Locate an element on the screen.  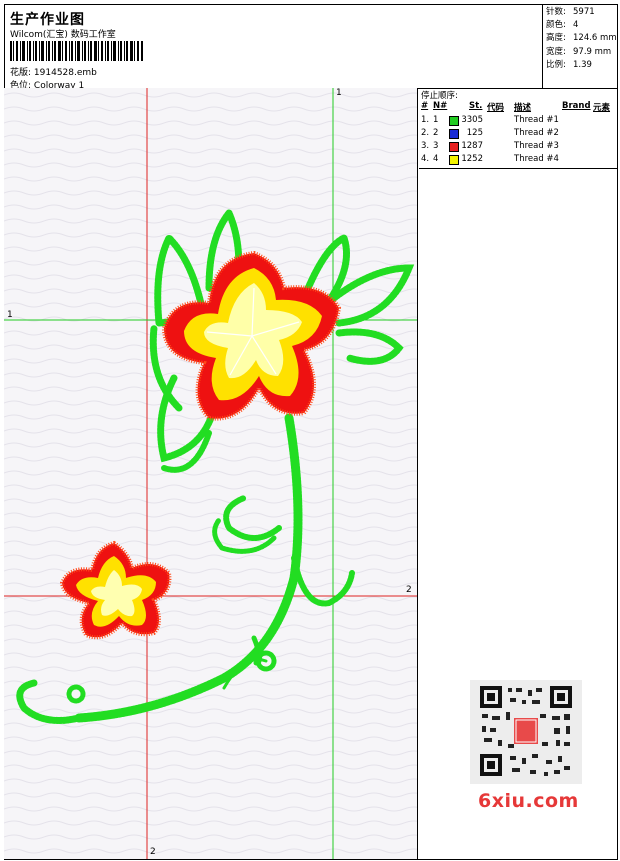
stat-height: 高度: 124.6 mm is located at coordinates (581, 38).